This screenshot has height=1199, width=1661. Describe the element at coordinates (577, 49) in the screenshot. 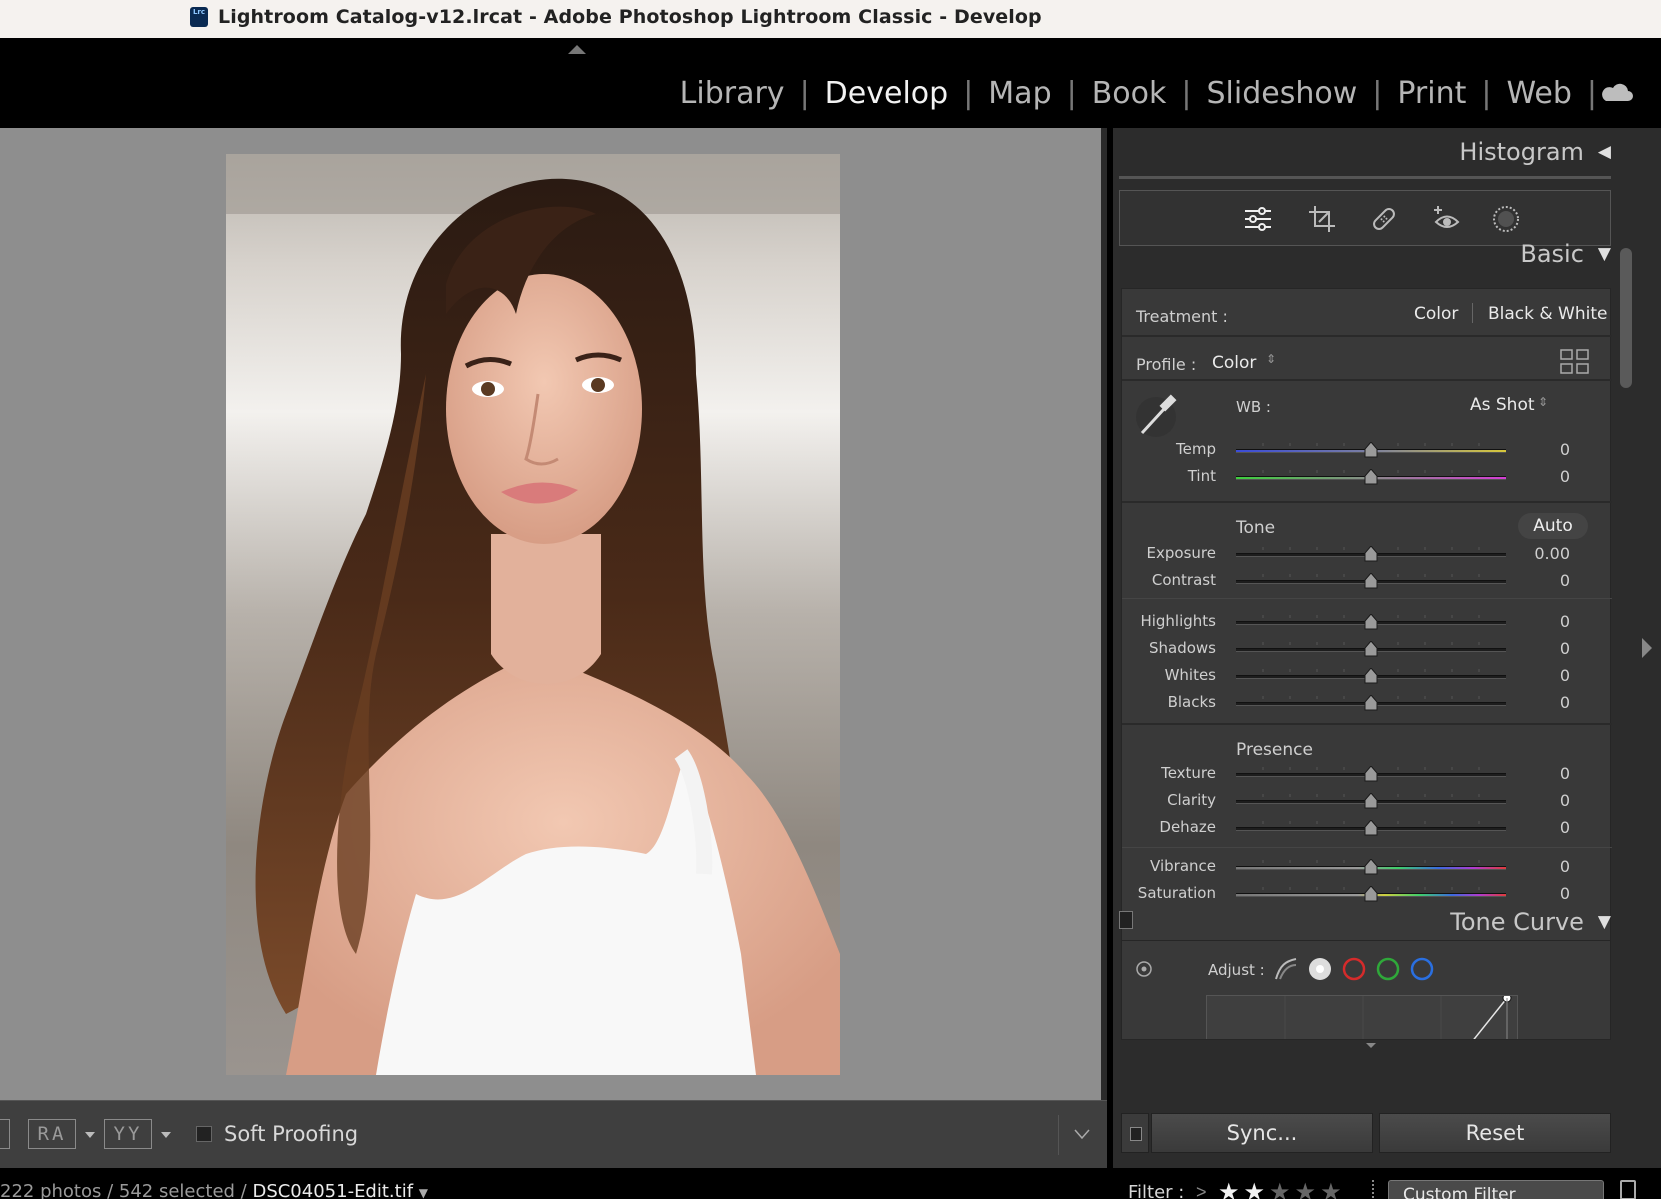

I see `collapse-top-panel-icon` at that location.